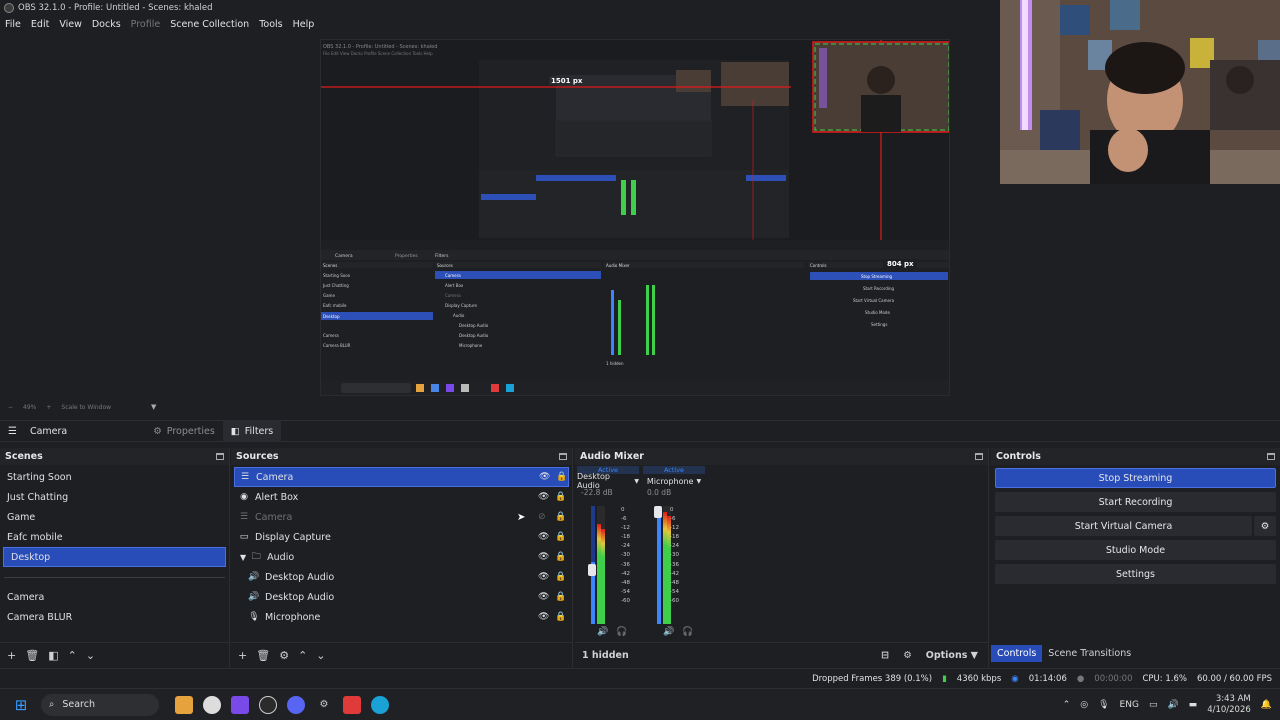 The height and width of the screenshot is (720, 1280). I want to click on start-recording-button: Start Recording, so click(1135, 502).